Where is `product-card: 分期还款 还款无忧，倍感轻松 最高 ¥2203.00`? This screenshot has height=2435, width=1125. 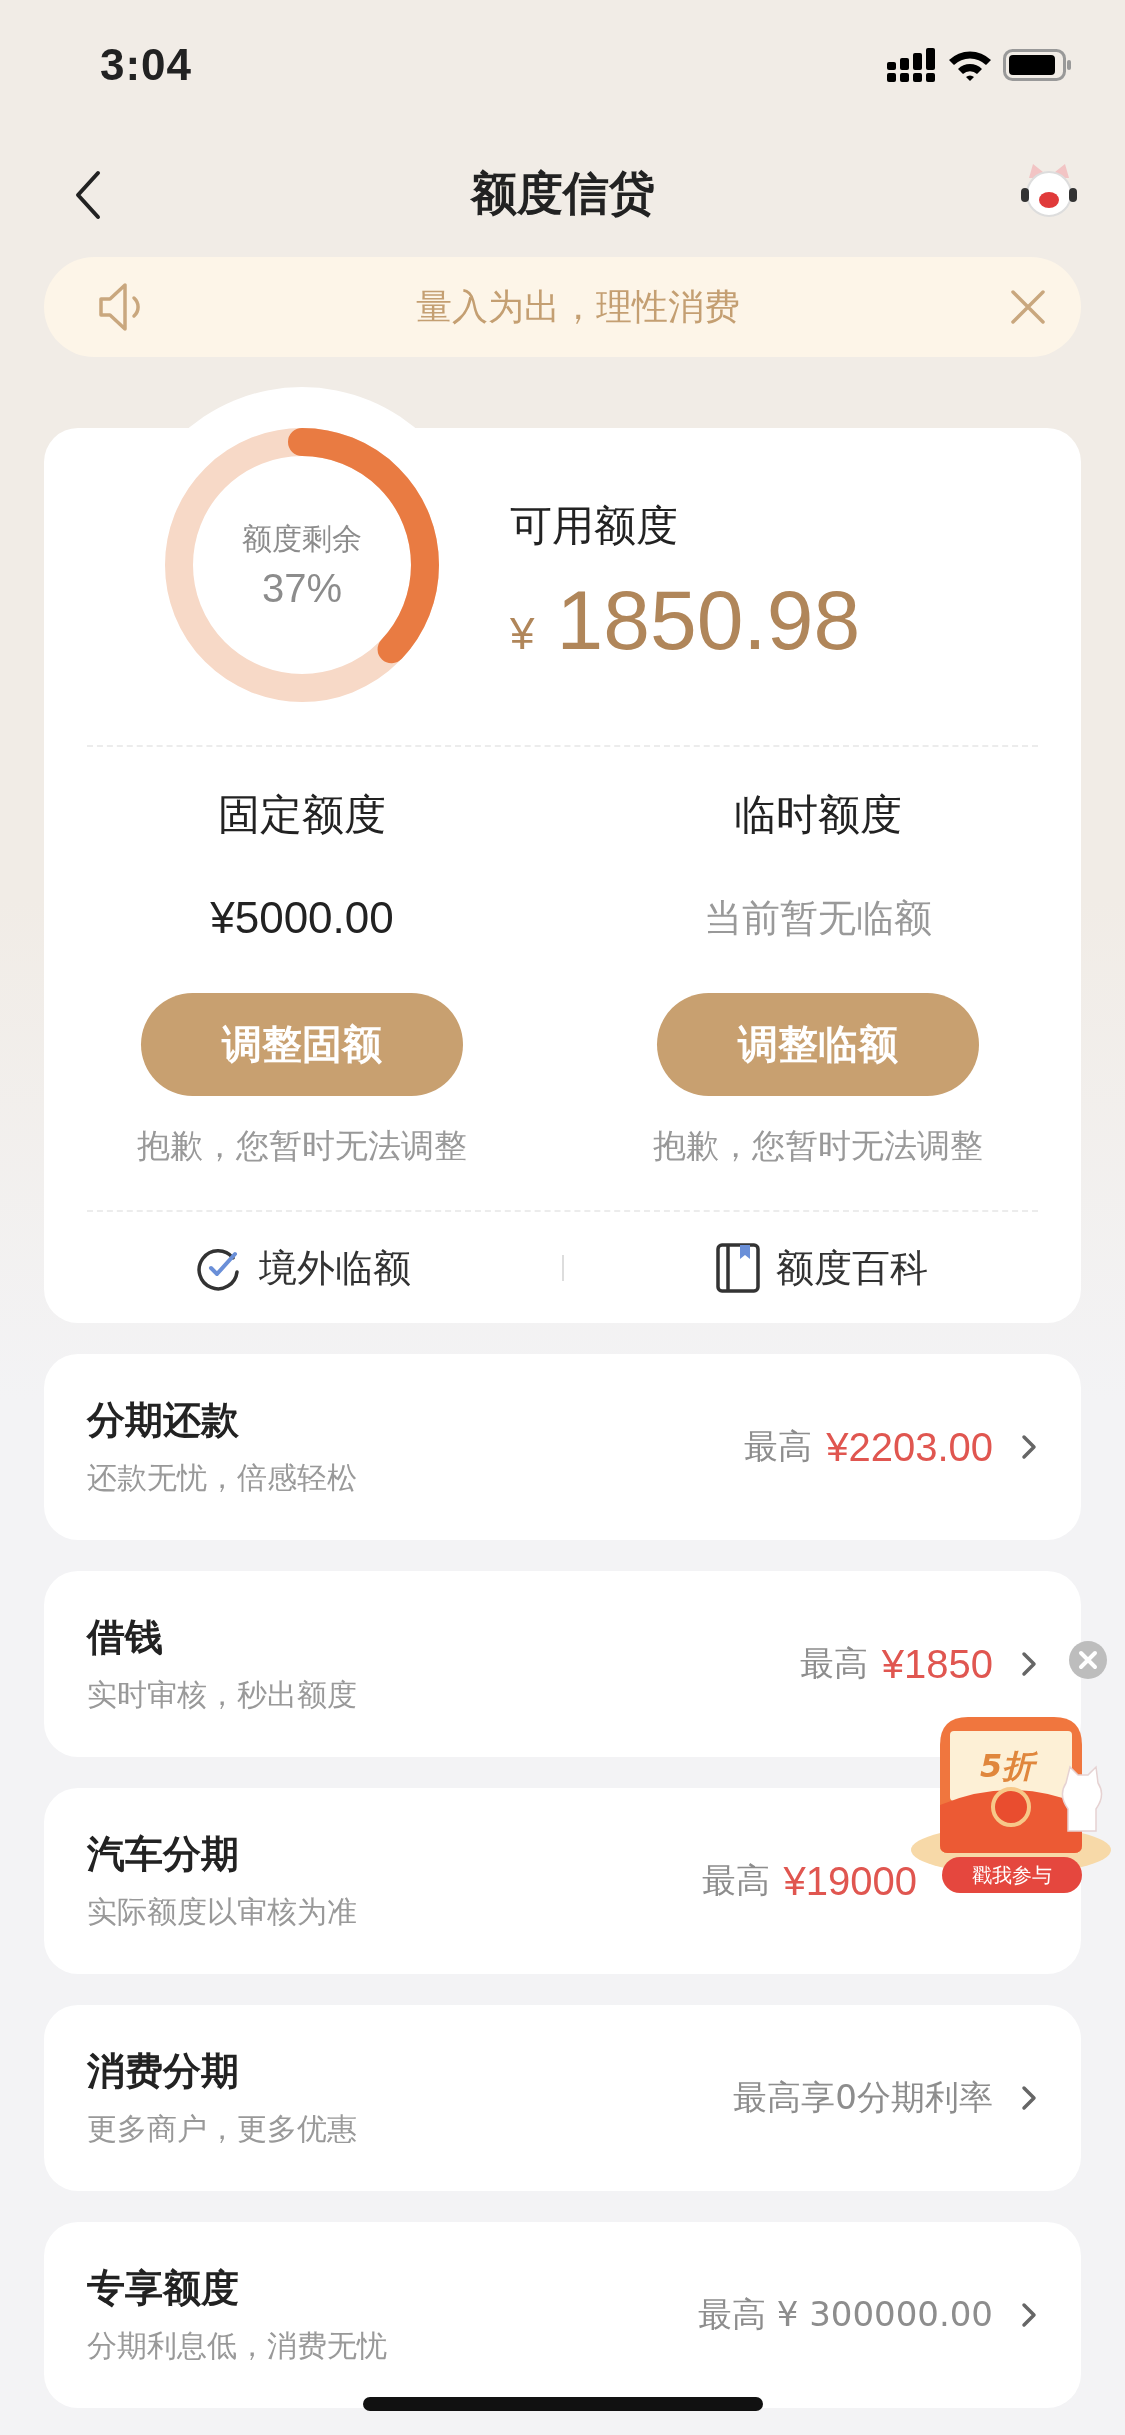
product-card: 分期还款 还款无忧，倍感轻松 最高 ¥2203.00 is located at coordinates (562, 1447).